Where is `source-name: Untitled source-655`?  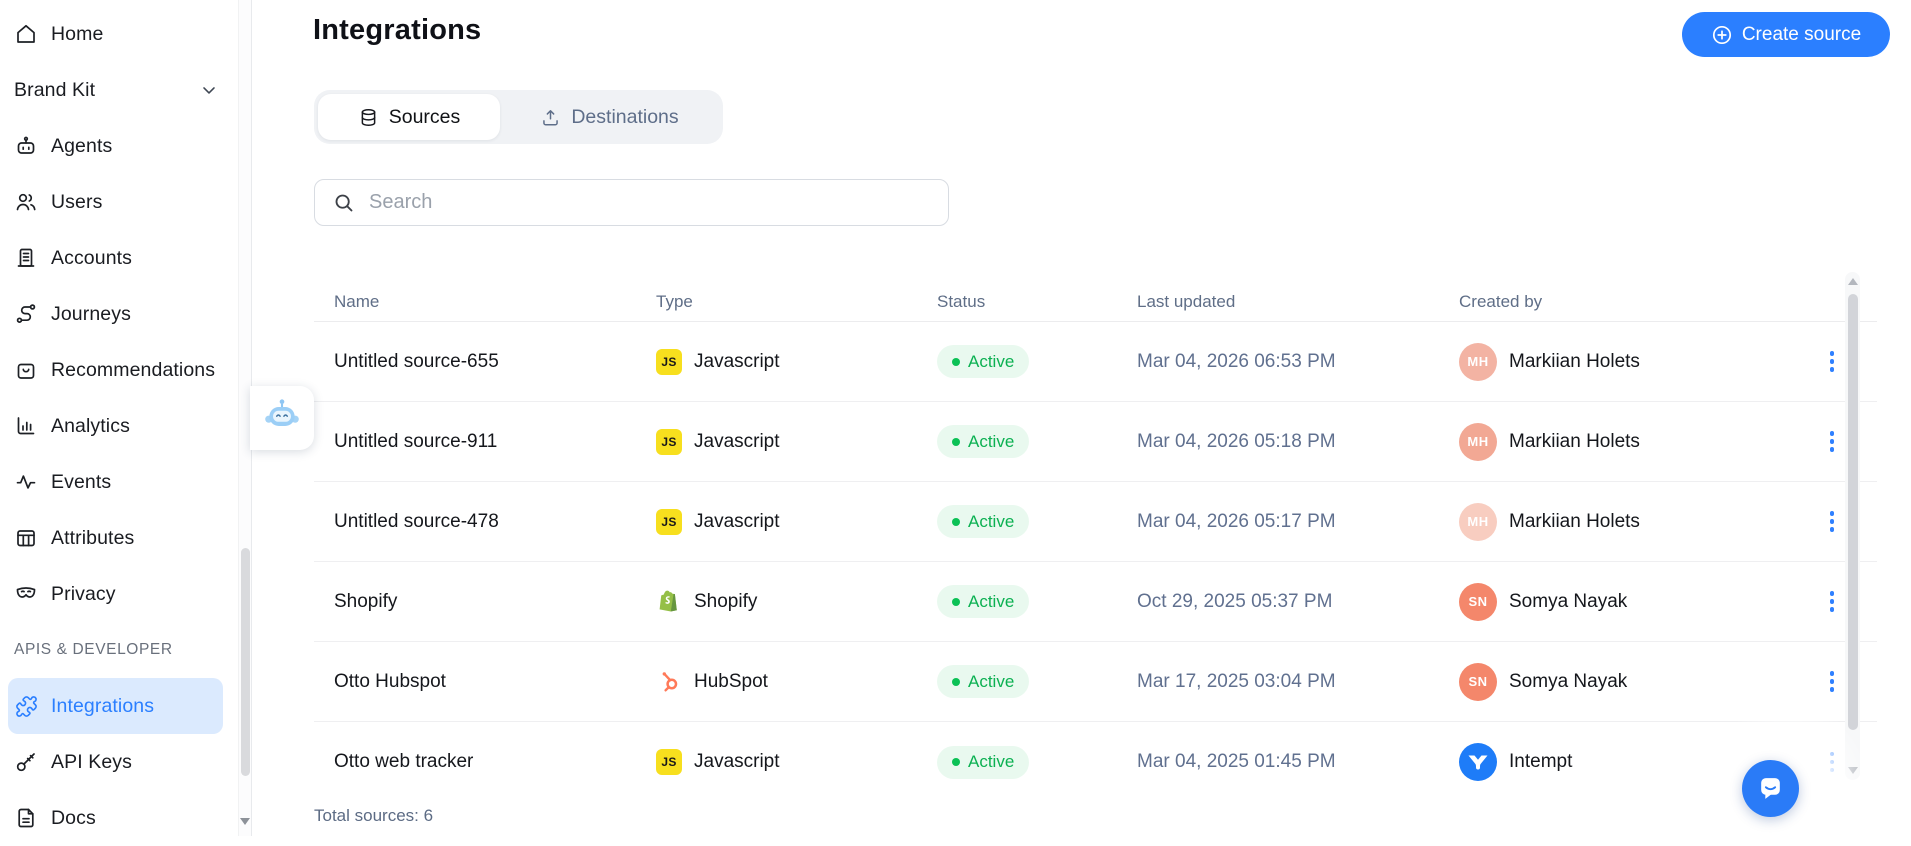
source-name: Untitled source-655 is located at coordinates (416, 361).